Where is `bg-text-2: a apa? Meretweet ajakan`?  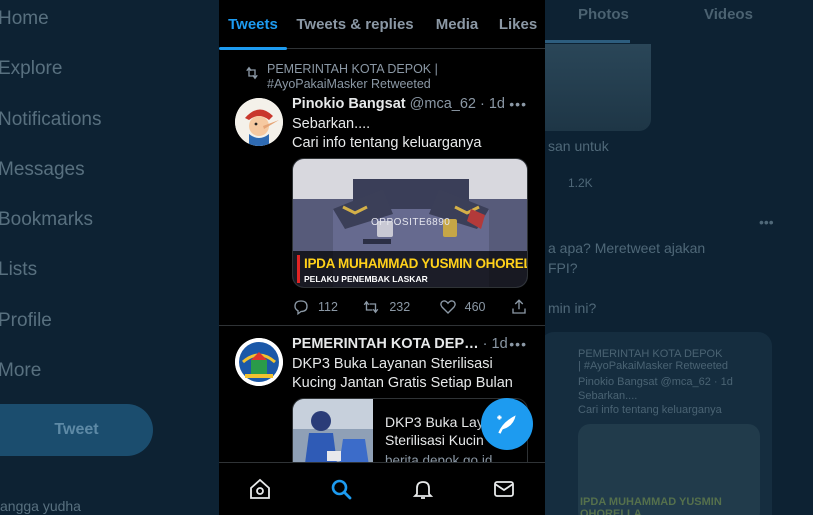
bg-text-2: a apa? Meretweet ajakan is located at coordinates (627, 248).